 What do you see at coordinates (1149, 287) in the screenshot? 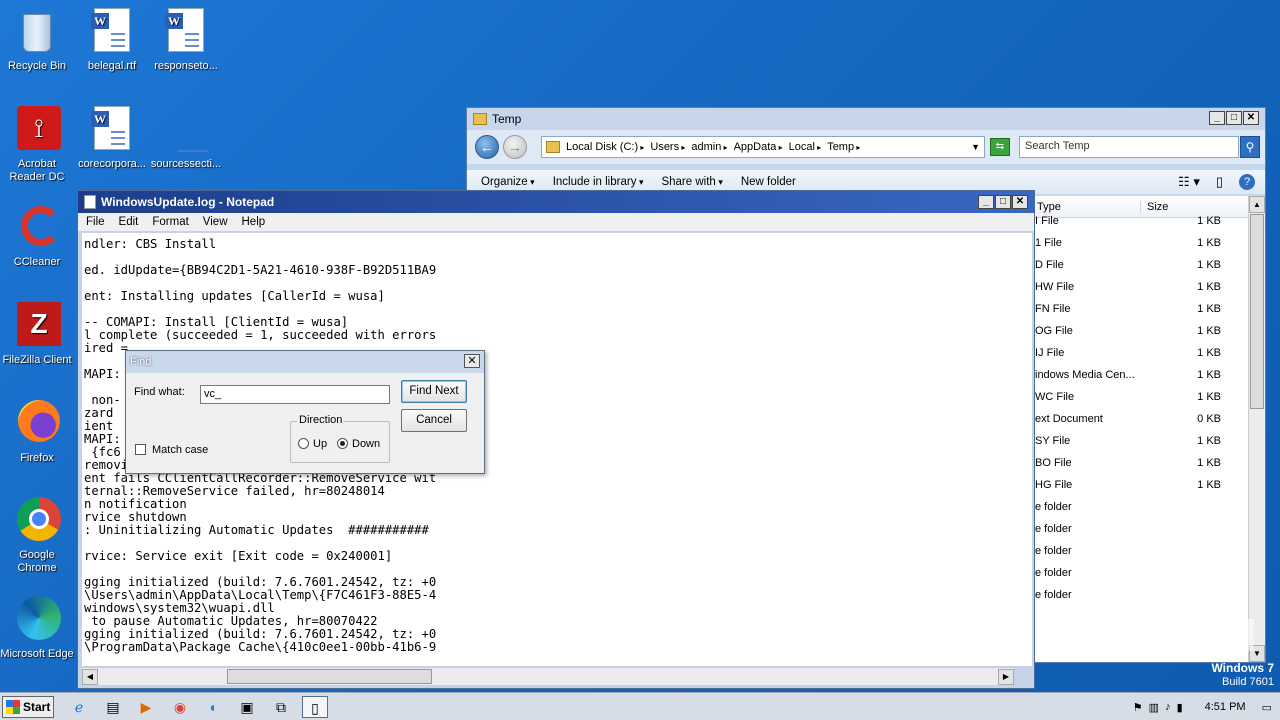
I see `file-row: HW File 1 KB` at bounding box center [1149, 287].